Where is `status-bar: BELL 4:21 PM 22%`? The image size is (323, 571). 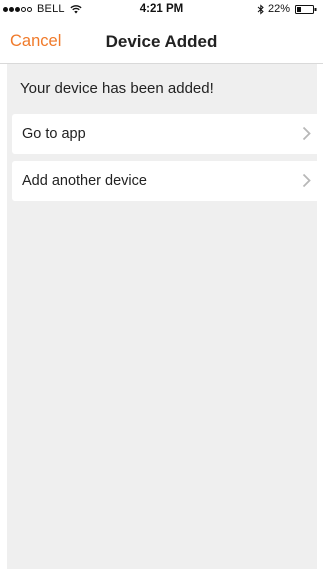
status-bar: BELL 4:21 PM 22% is located at coordinates (161, 10).